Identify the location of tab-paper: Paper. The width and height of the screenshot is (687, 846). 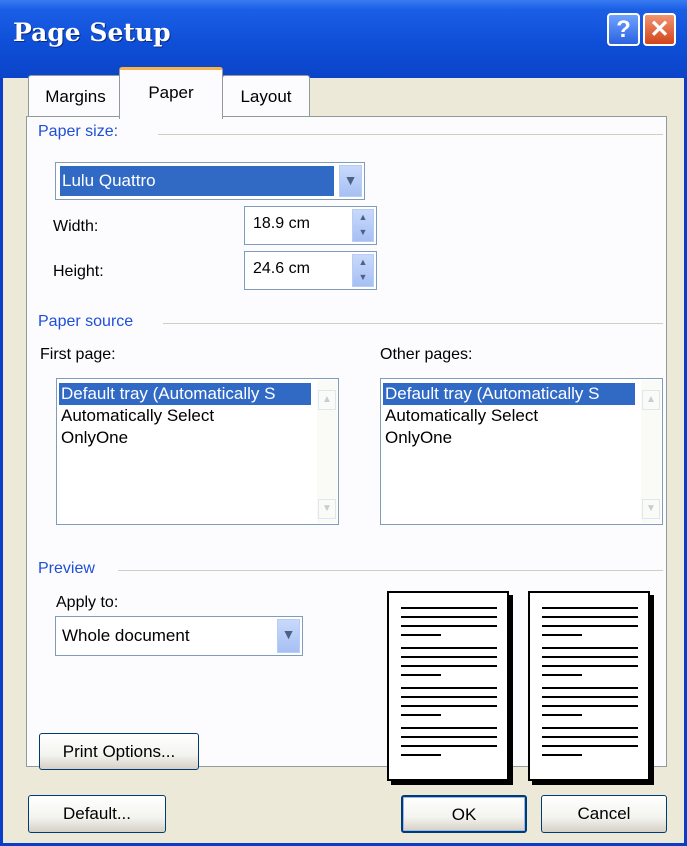
(171, 93).